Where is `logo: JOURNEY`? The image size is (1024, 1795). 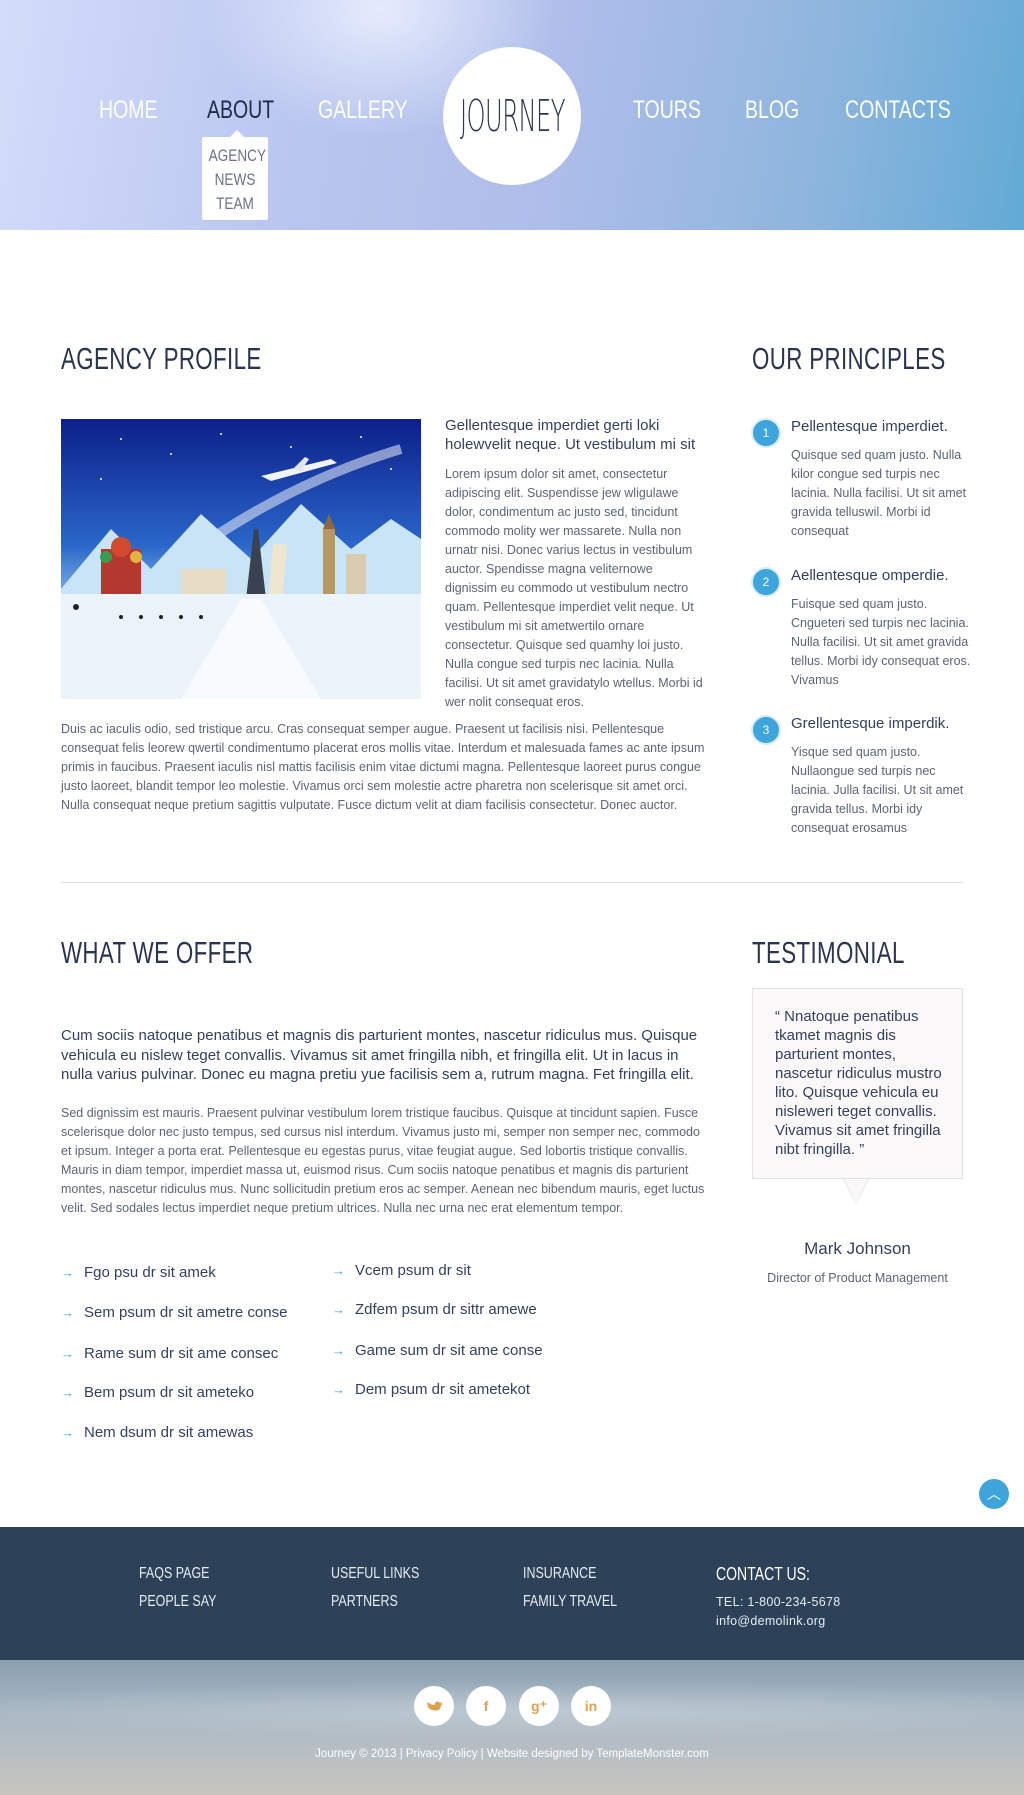
logo: JOURNEY is located at coordinates (512, 116).